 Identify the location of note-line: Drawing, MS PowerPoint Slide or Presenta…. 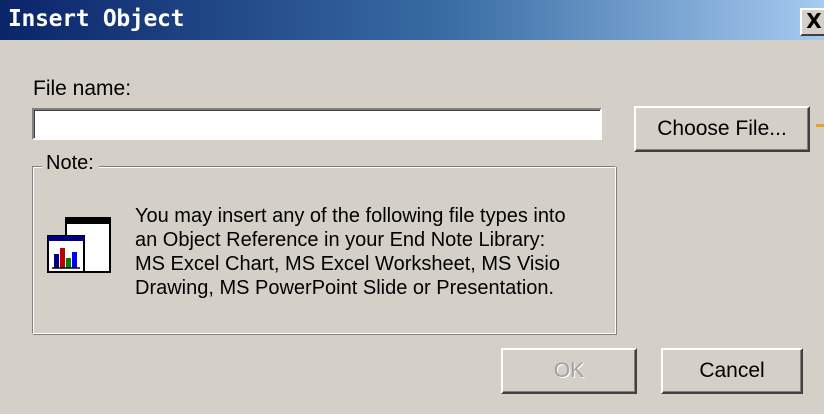
(345, 288).